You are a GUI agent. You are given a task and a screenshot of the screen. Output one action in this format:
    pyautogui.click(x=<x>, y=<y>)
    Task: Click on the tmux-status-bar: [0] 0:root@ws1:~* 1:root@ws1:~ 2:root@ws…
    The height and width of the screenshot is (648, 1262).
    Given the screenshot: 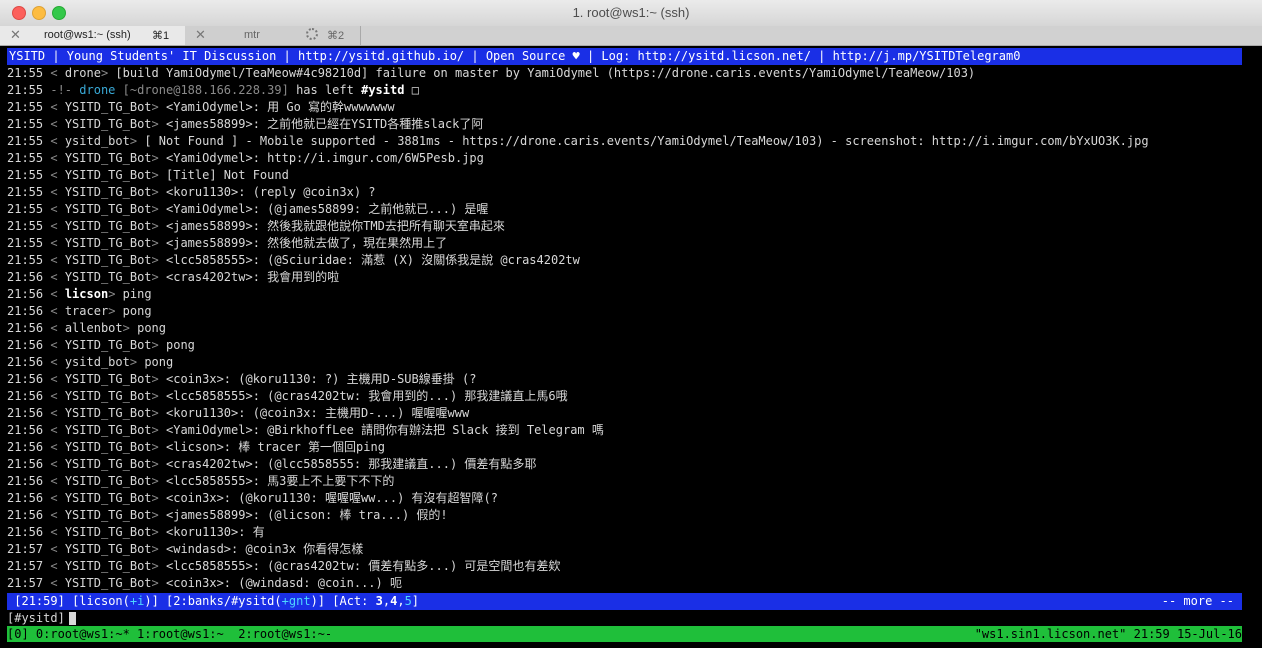 What is the action you would take?
    pyautogui.click(x=624, y=634)
    